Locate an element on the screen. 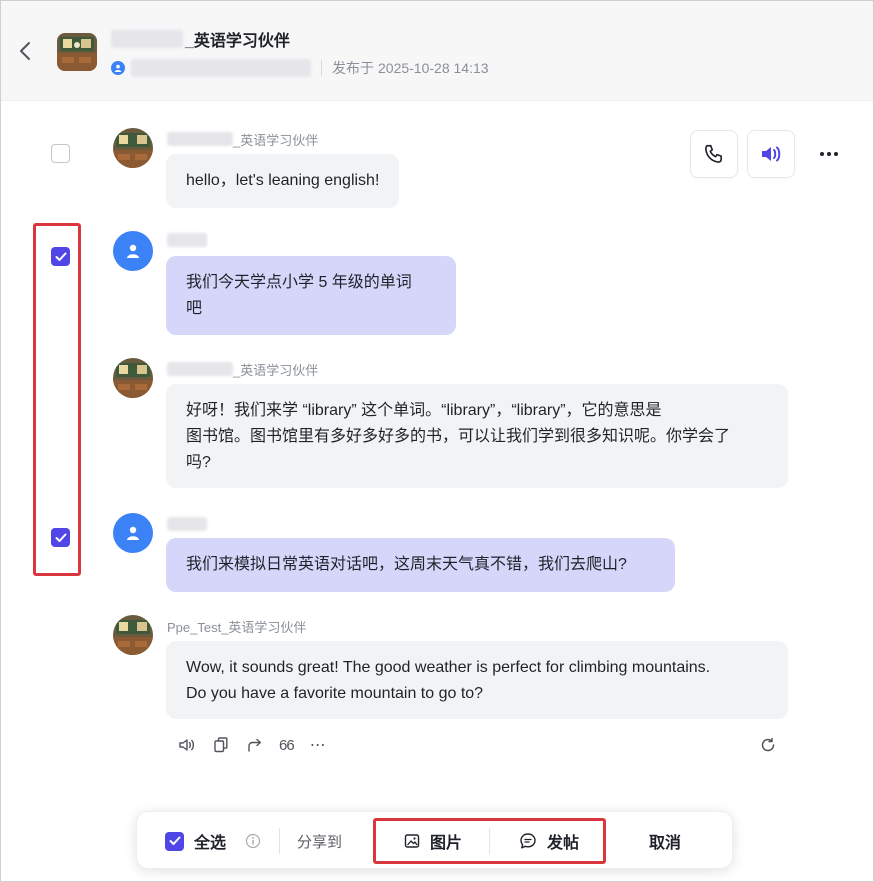  published-time: 2025-10-28 14:13 is located at coordinates (433, 68).